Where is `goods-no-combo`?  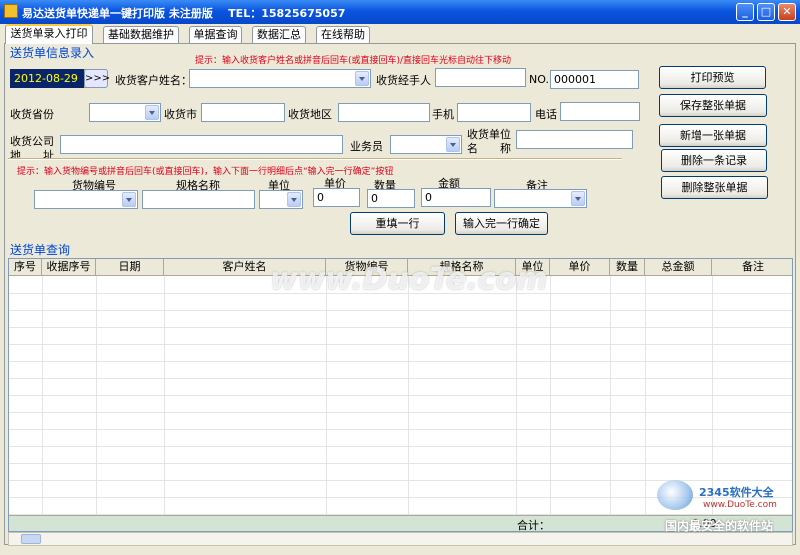 goods-no-combo is located at coordinates (86, 199).